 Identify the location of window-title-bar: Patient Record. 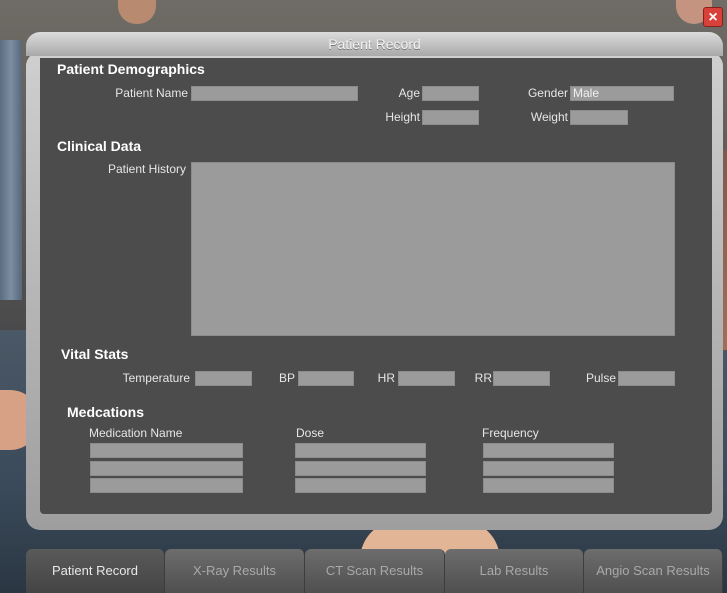
(374, 44).